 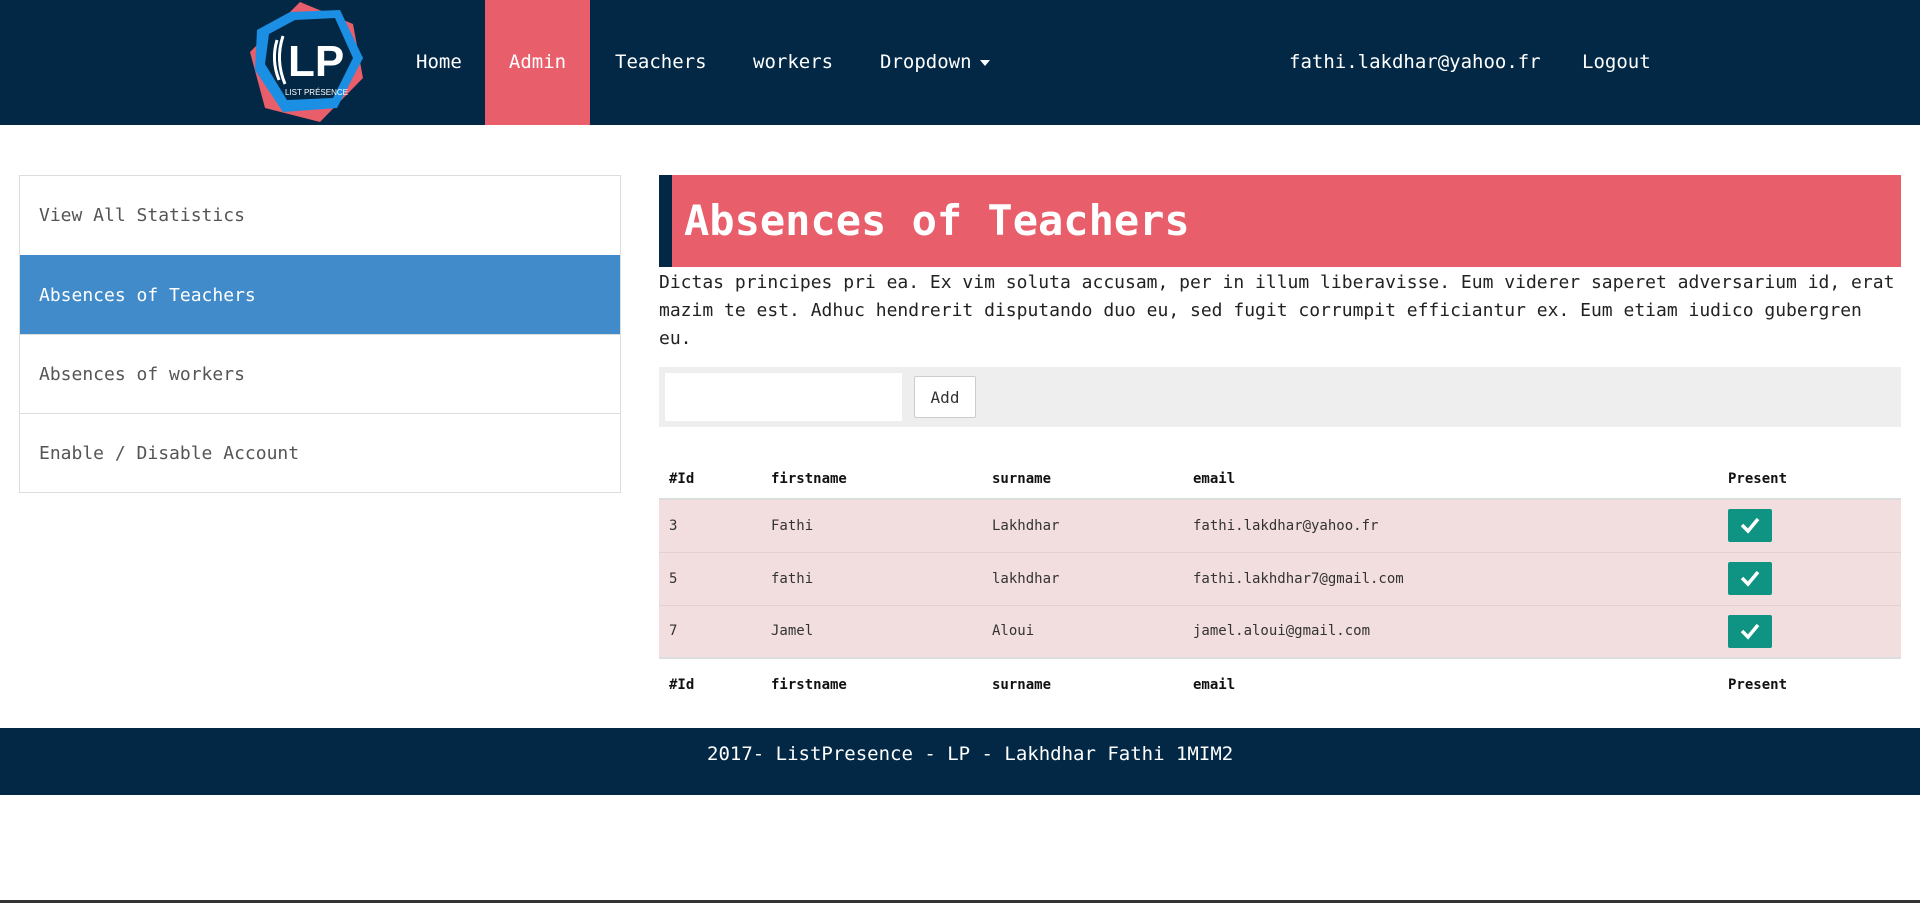 I want to click on cell-email: jamel.aloui@gmail.com, so click(x=1450, y=631).